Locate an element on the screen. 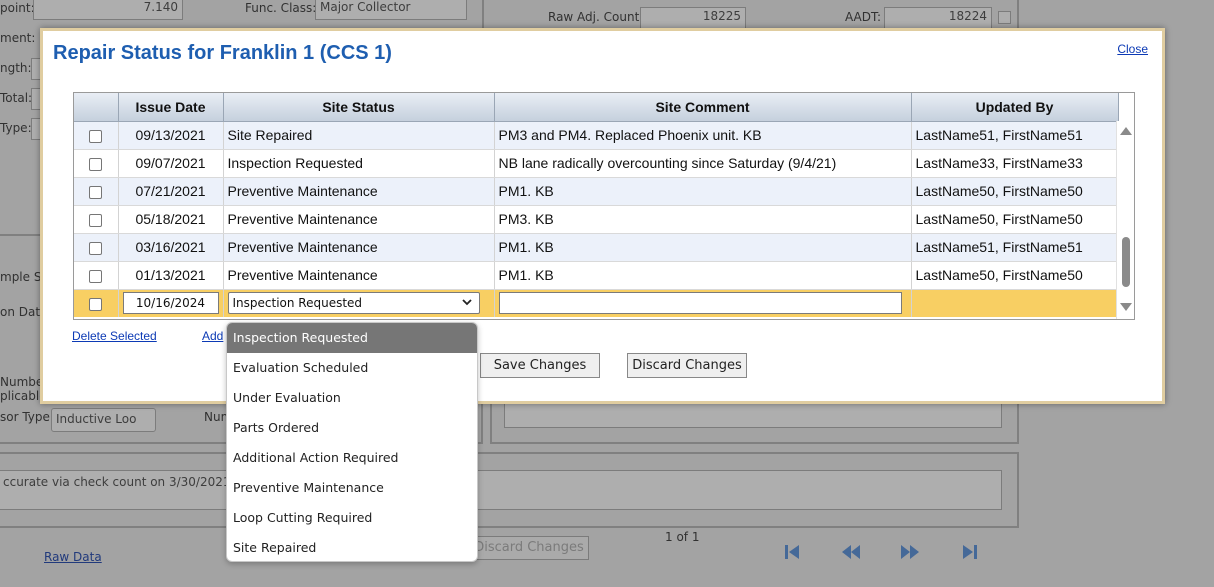 This screenshot has width=1214, height=587. save-changes-button: Save Changes is located at coordinates (540, 365).